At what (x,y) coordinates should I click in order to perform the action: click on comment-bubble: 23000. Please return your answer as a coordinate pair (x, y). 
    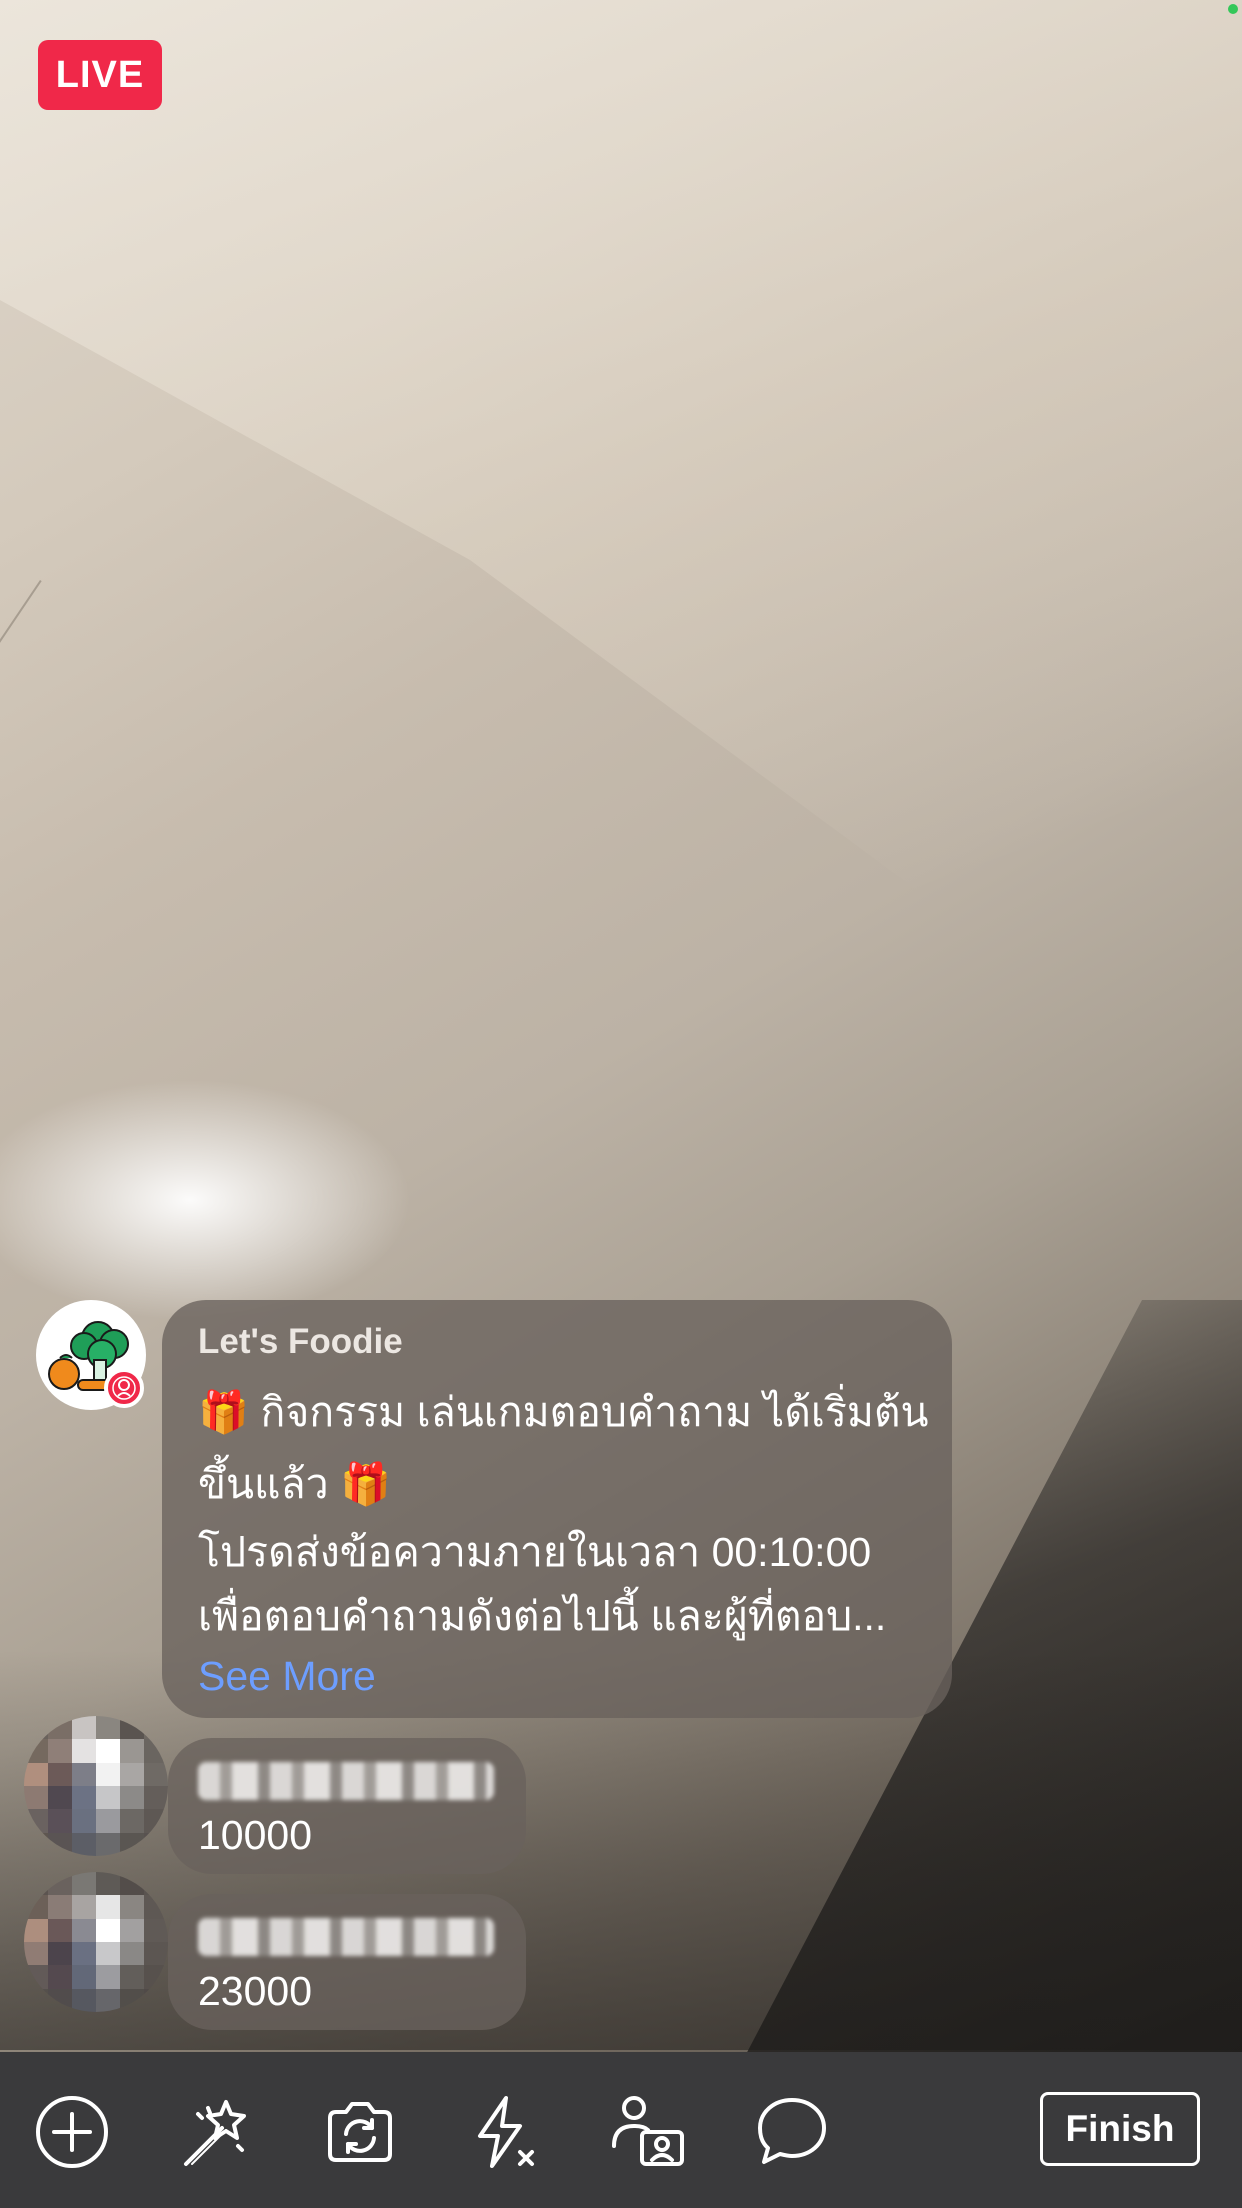
    Looking at the image, I should click on (347, 1962).